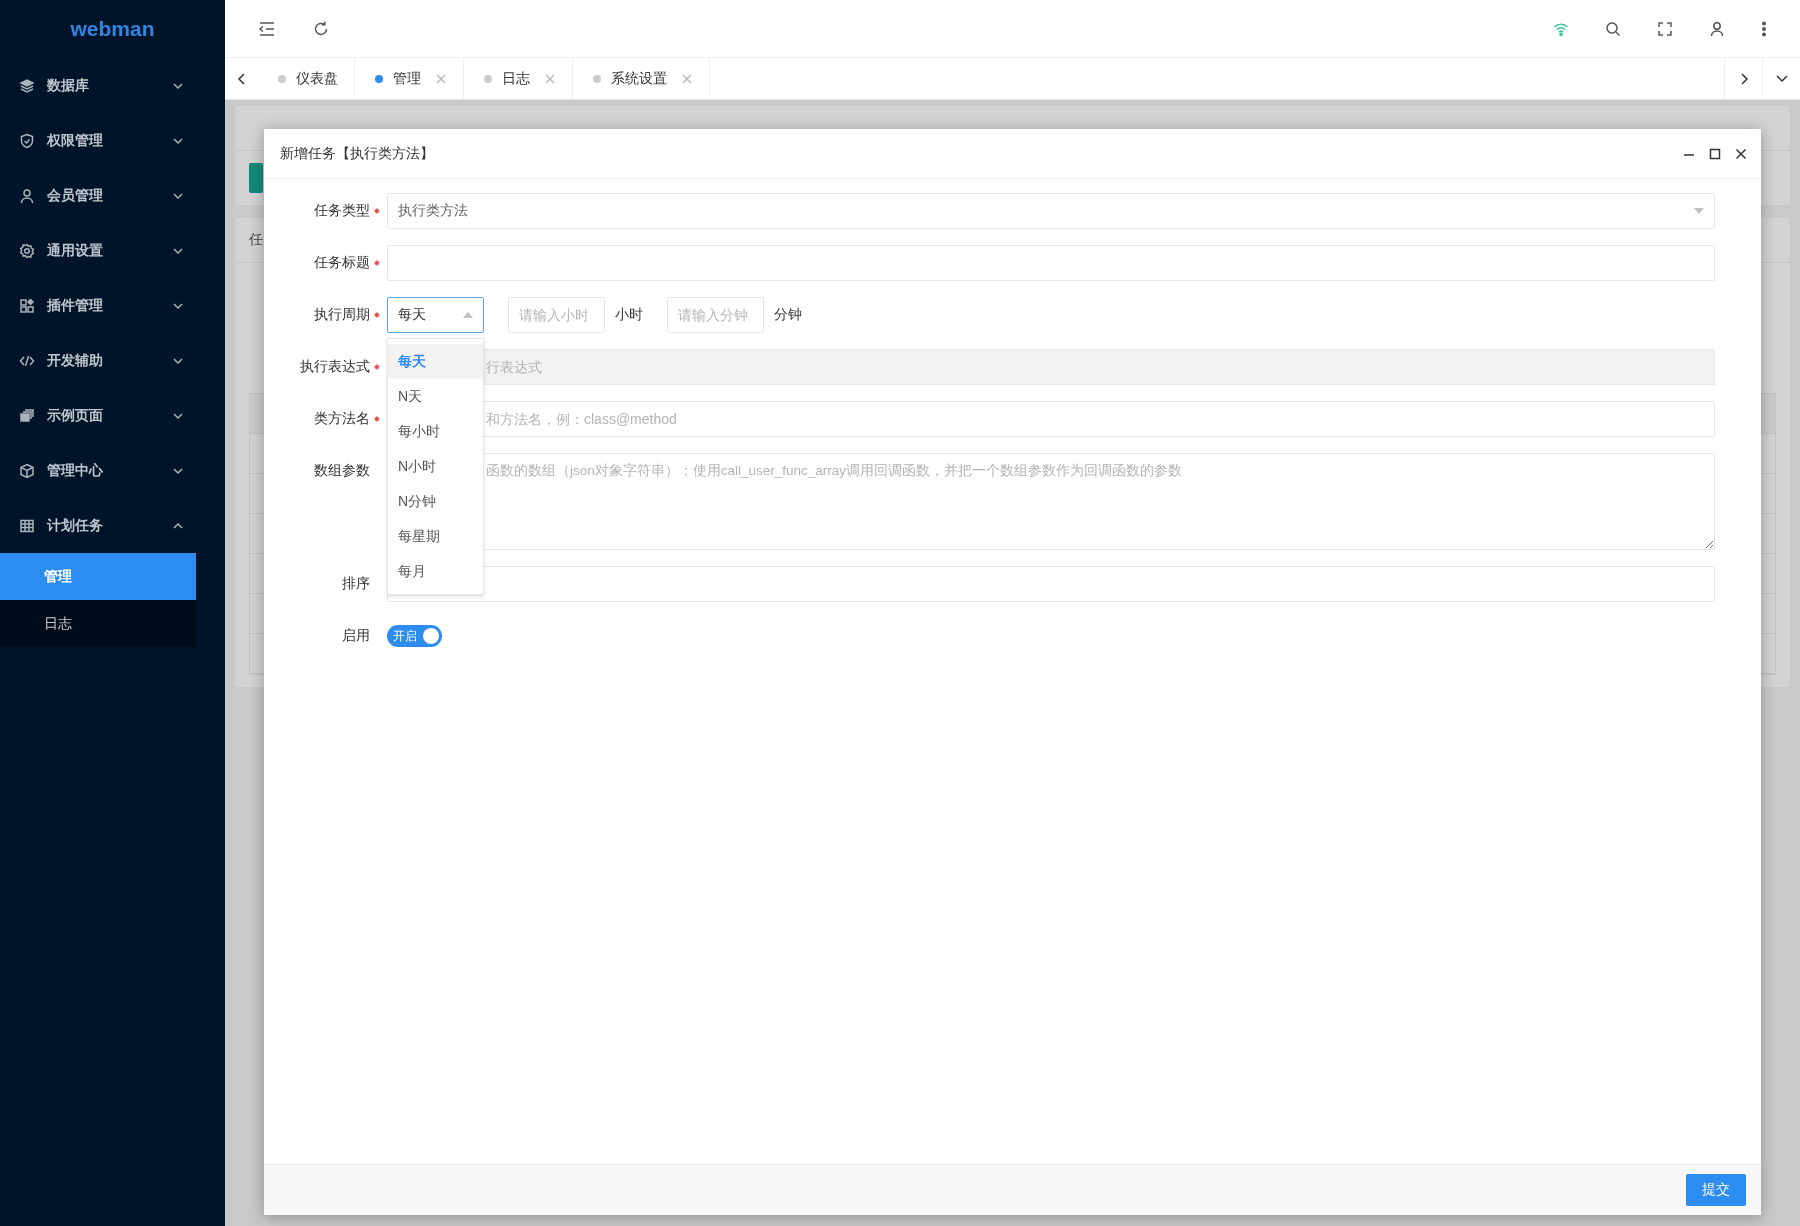 Image resolution: width=1800 pixels, height=1226 pixels. I want to click on tab: 系统设置, so click(641, 78).